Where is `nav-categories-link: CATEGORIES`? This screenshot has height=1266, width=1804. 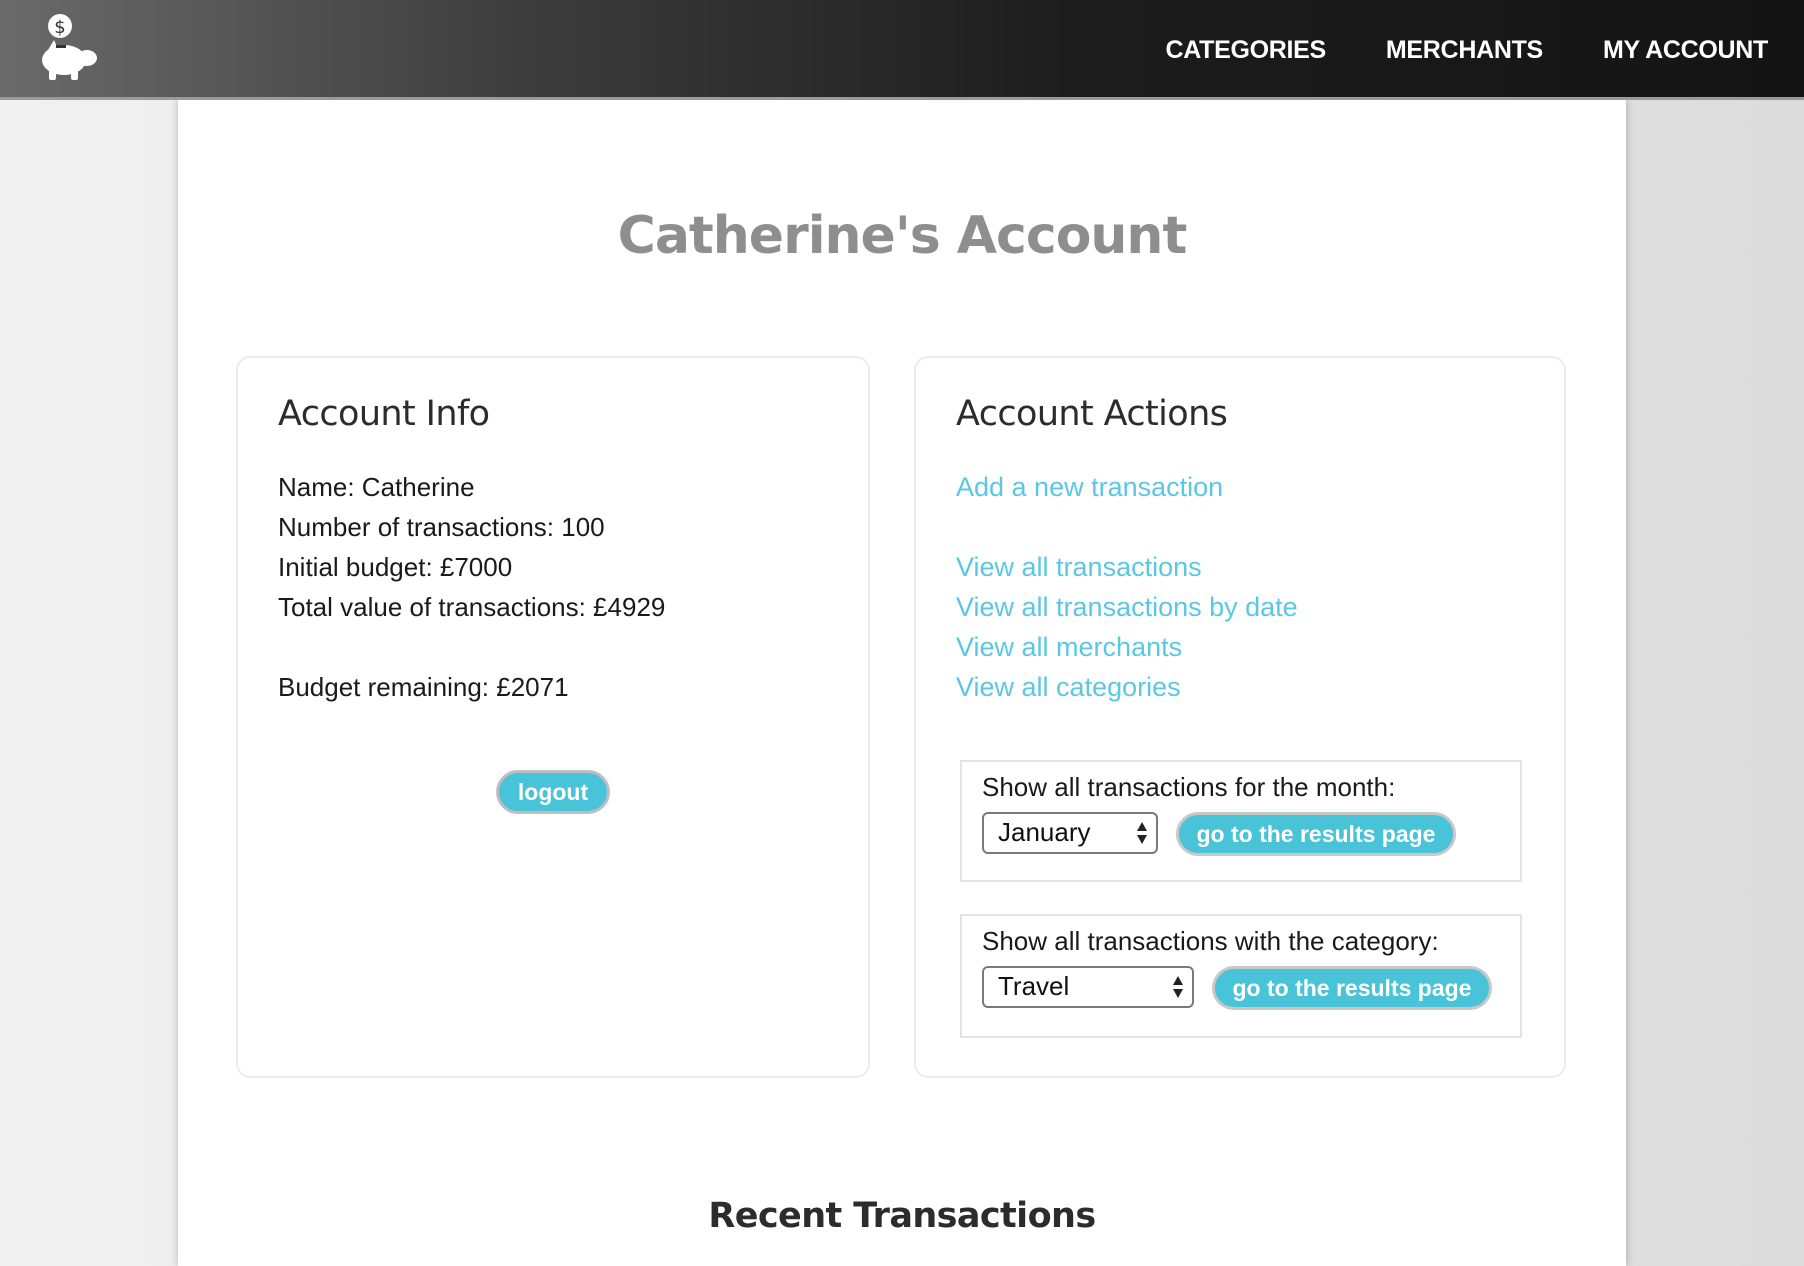 nav-categories-link: CATEGORIES is located at coordinates (1245, 50).